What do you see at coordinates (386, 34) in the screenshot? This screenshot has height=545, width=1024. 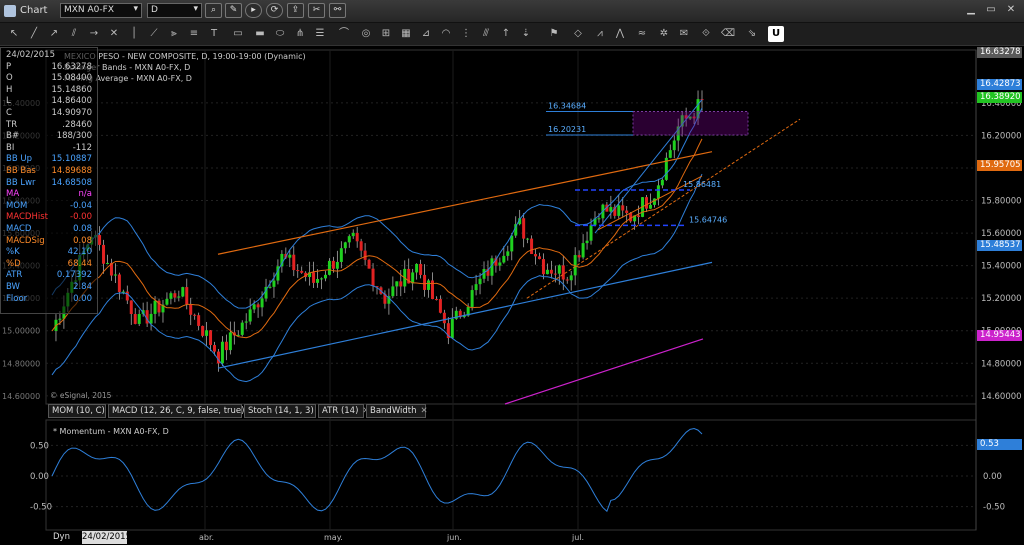 I see `tool-gann: ⊞` at bounding box center [386, 34].